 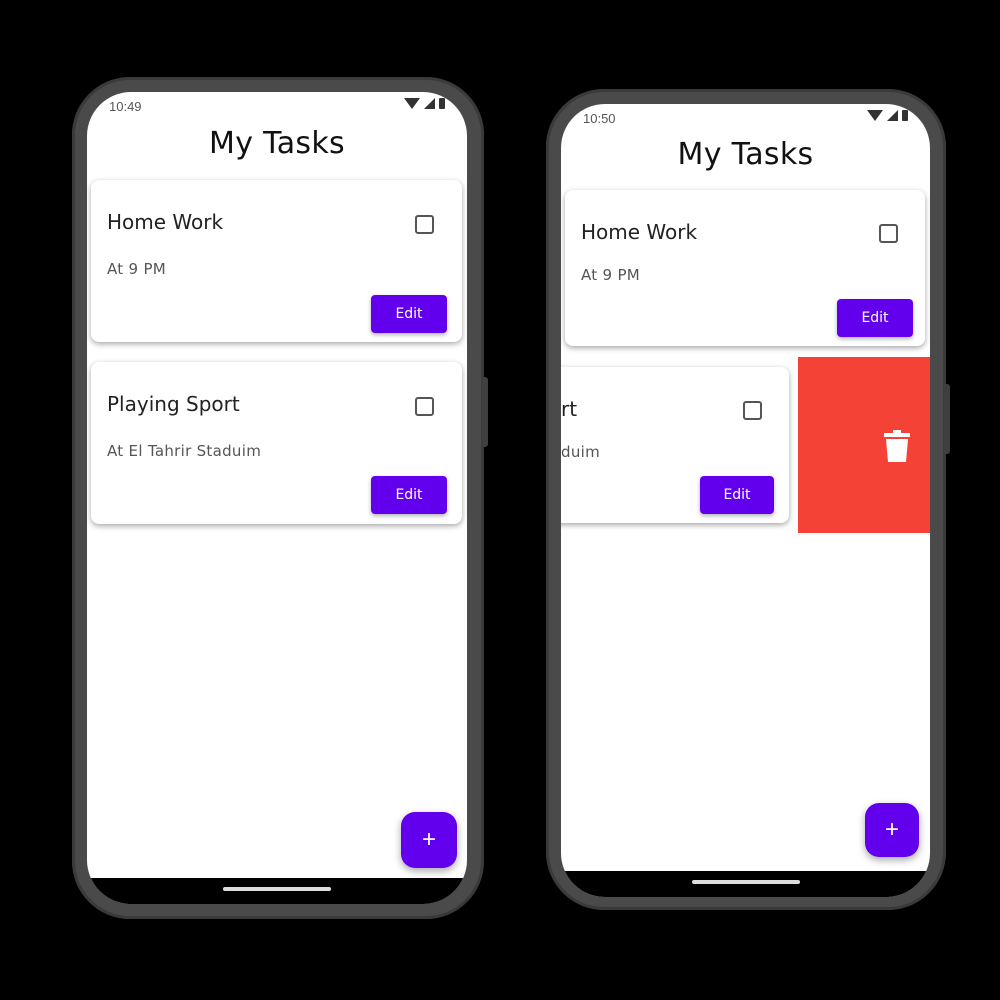 I want to click on task-card-swiped: rt duim Edit, so click(x=675, y=445).